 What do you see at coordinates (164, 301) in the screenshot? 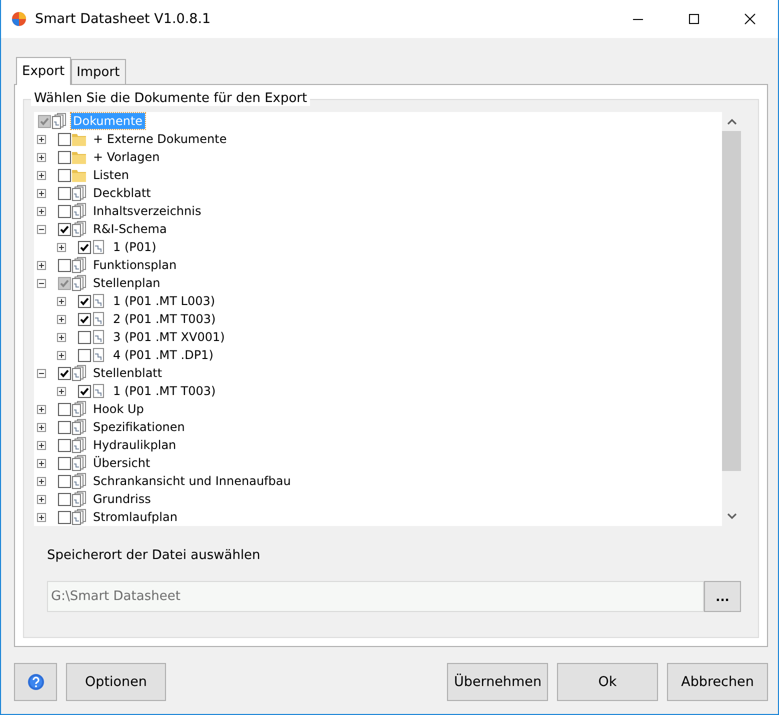
I see `tree-item: 1 (P01 .MT L003)` at bounding box center [164, 301].